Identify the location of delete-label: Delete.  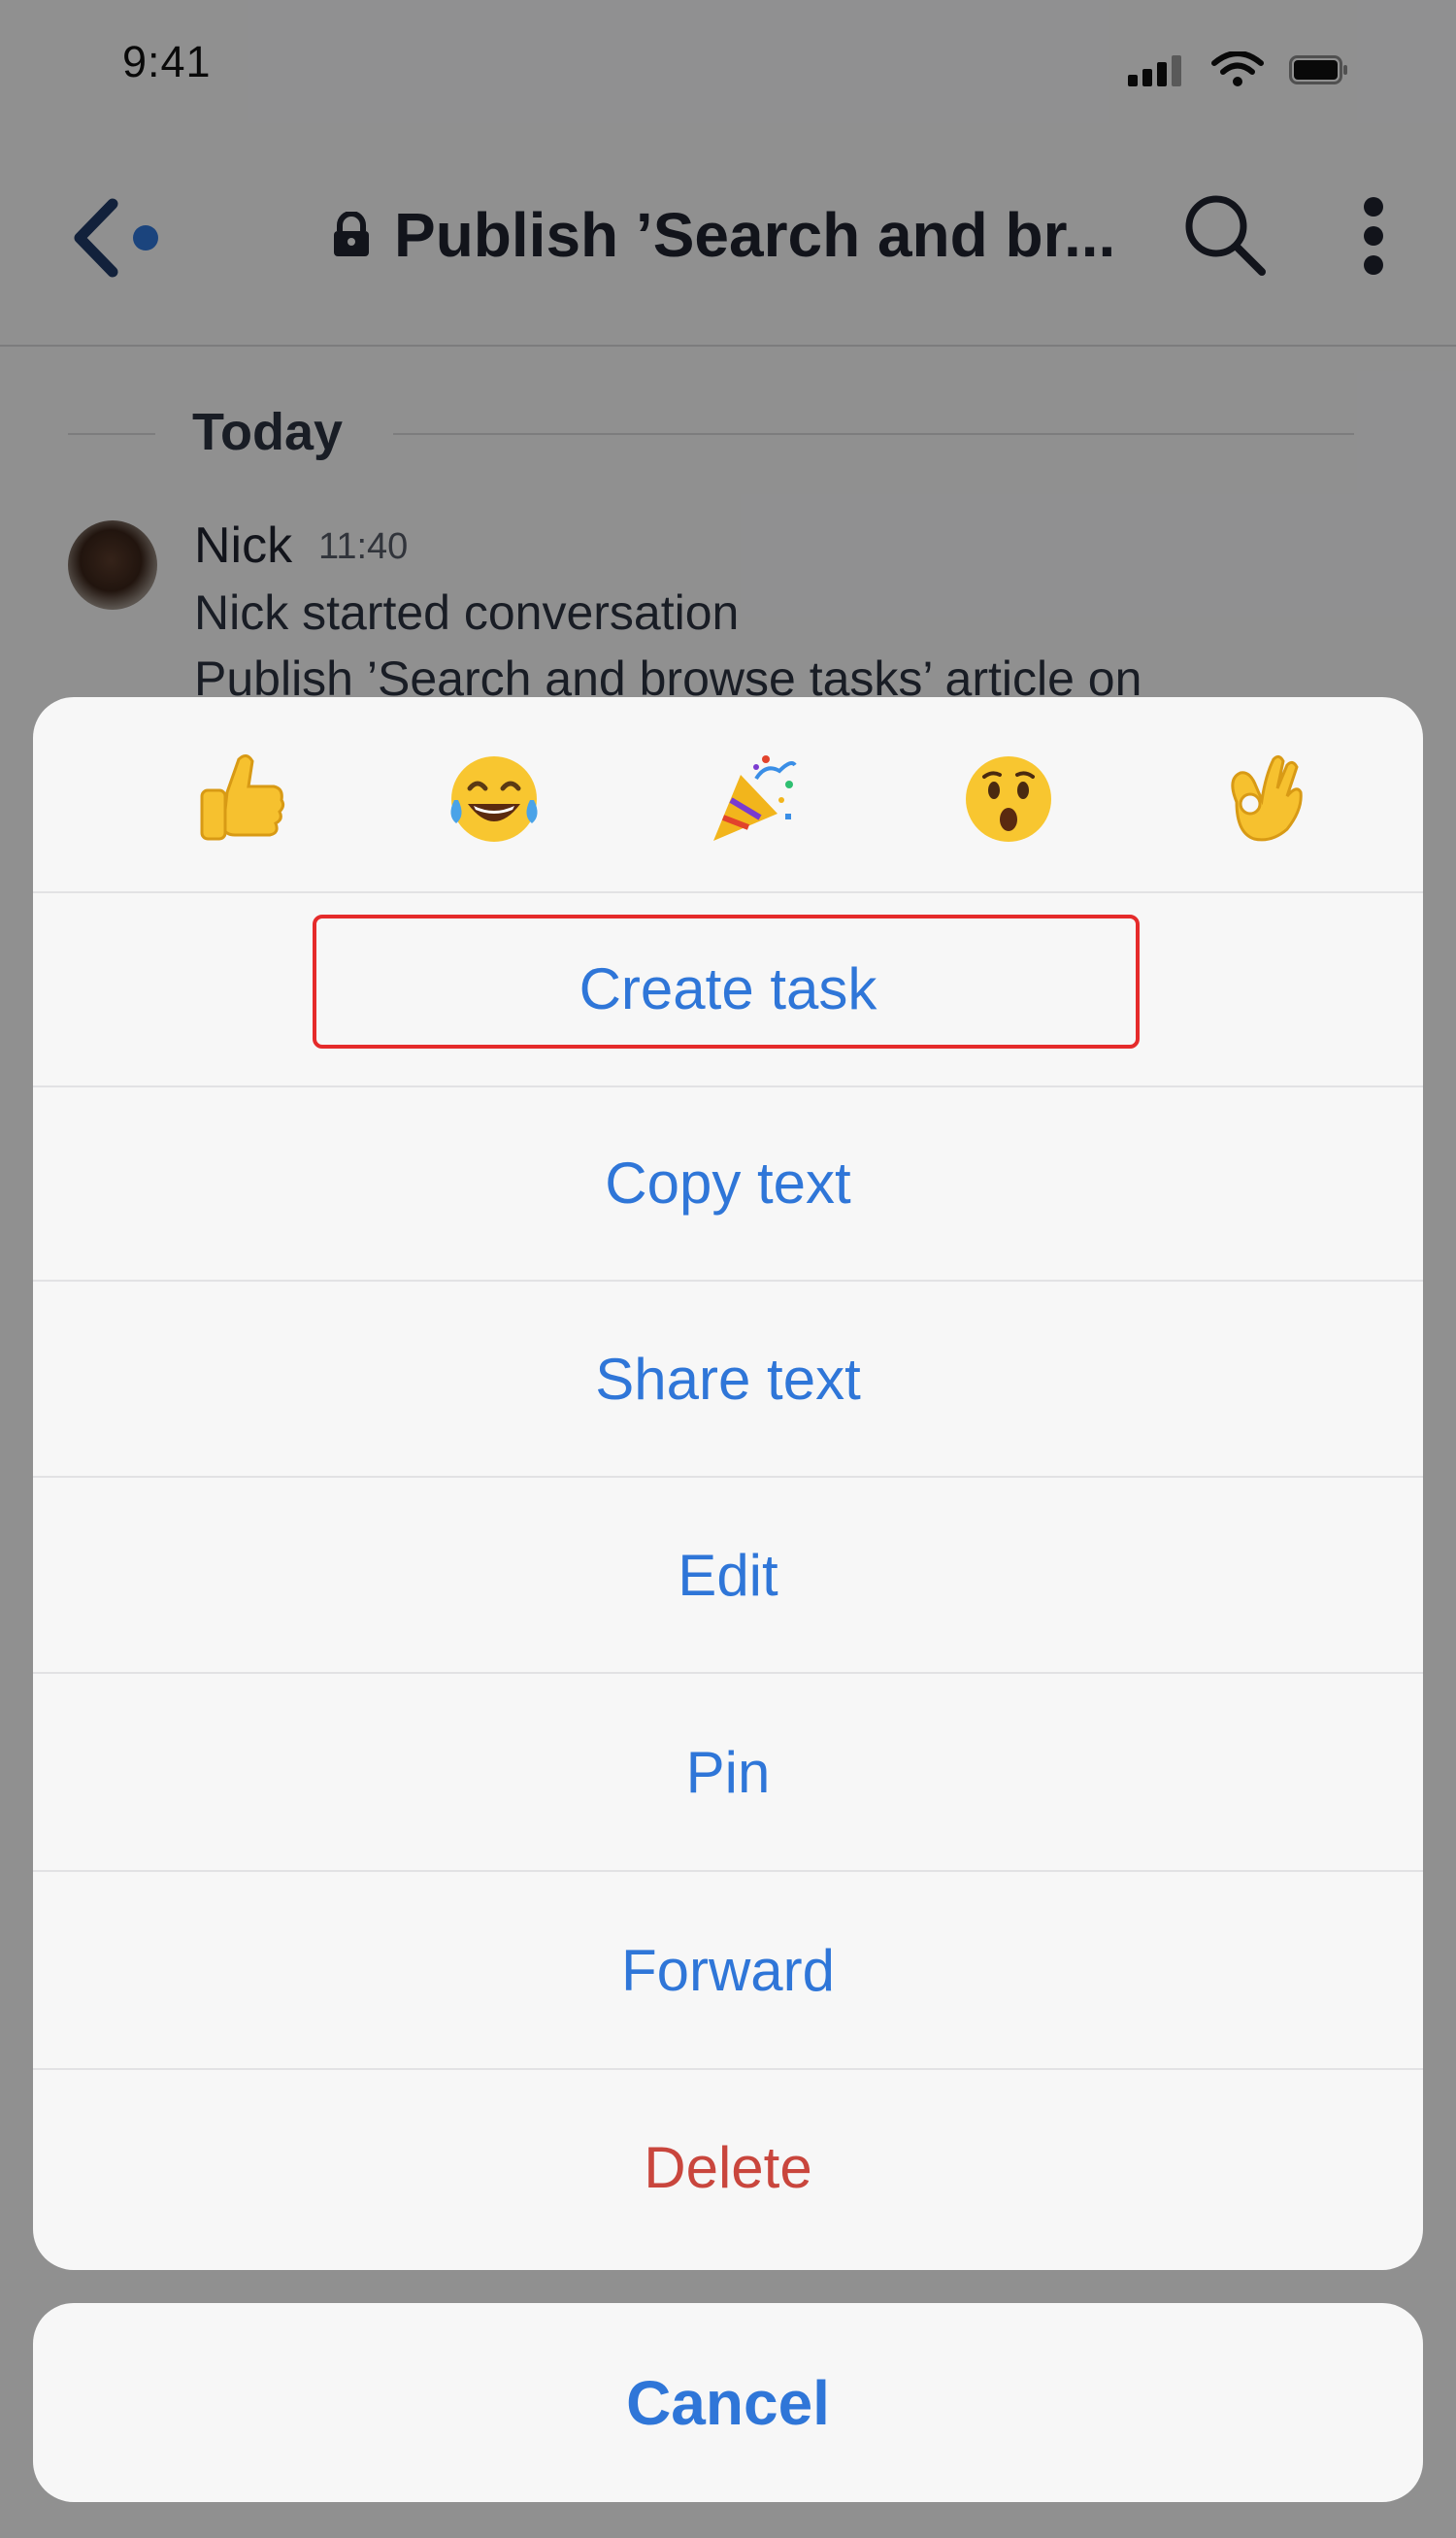
(728, 2167).